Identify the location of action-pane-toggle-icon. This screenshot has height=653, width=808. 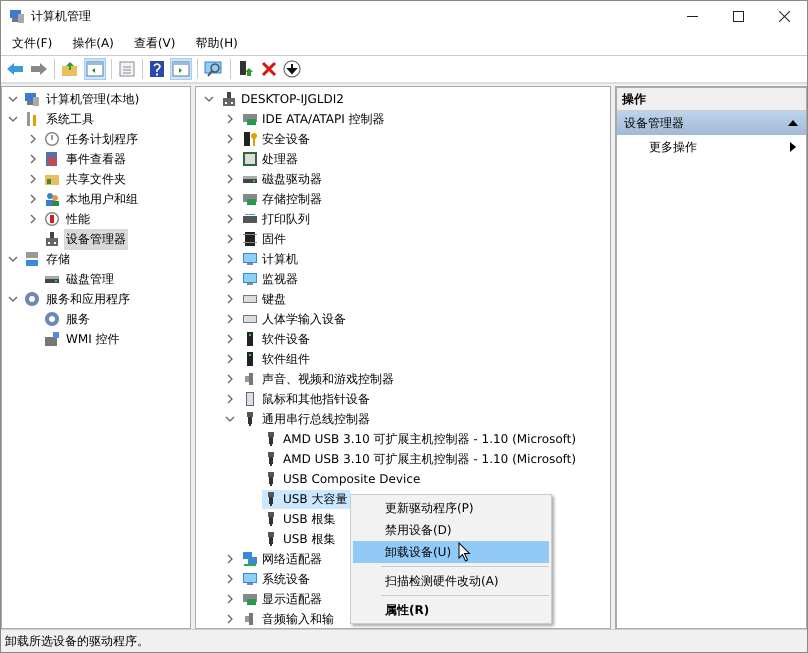
(181, 69).